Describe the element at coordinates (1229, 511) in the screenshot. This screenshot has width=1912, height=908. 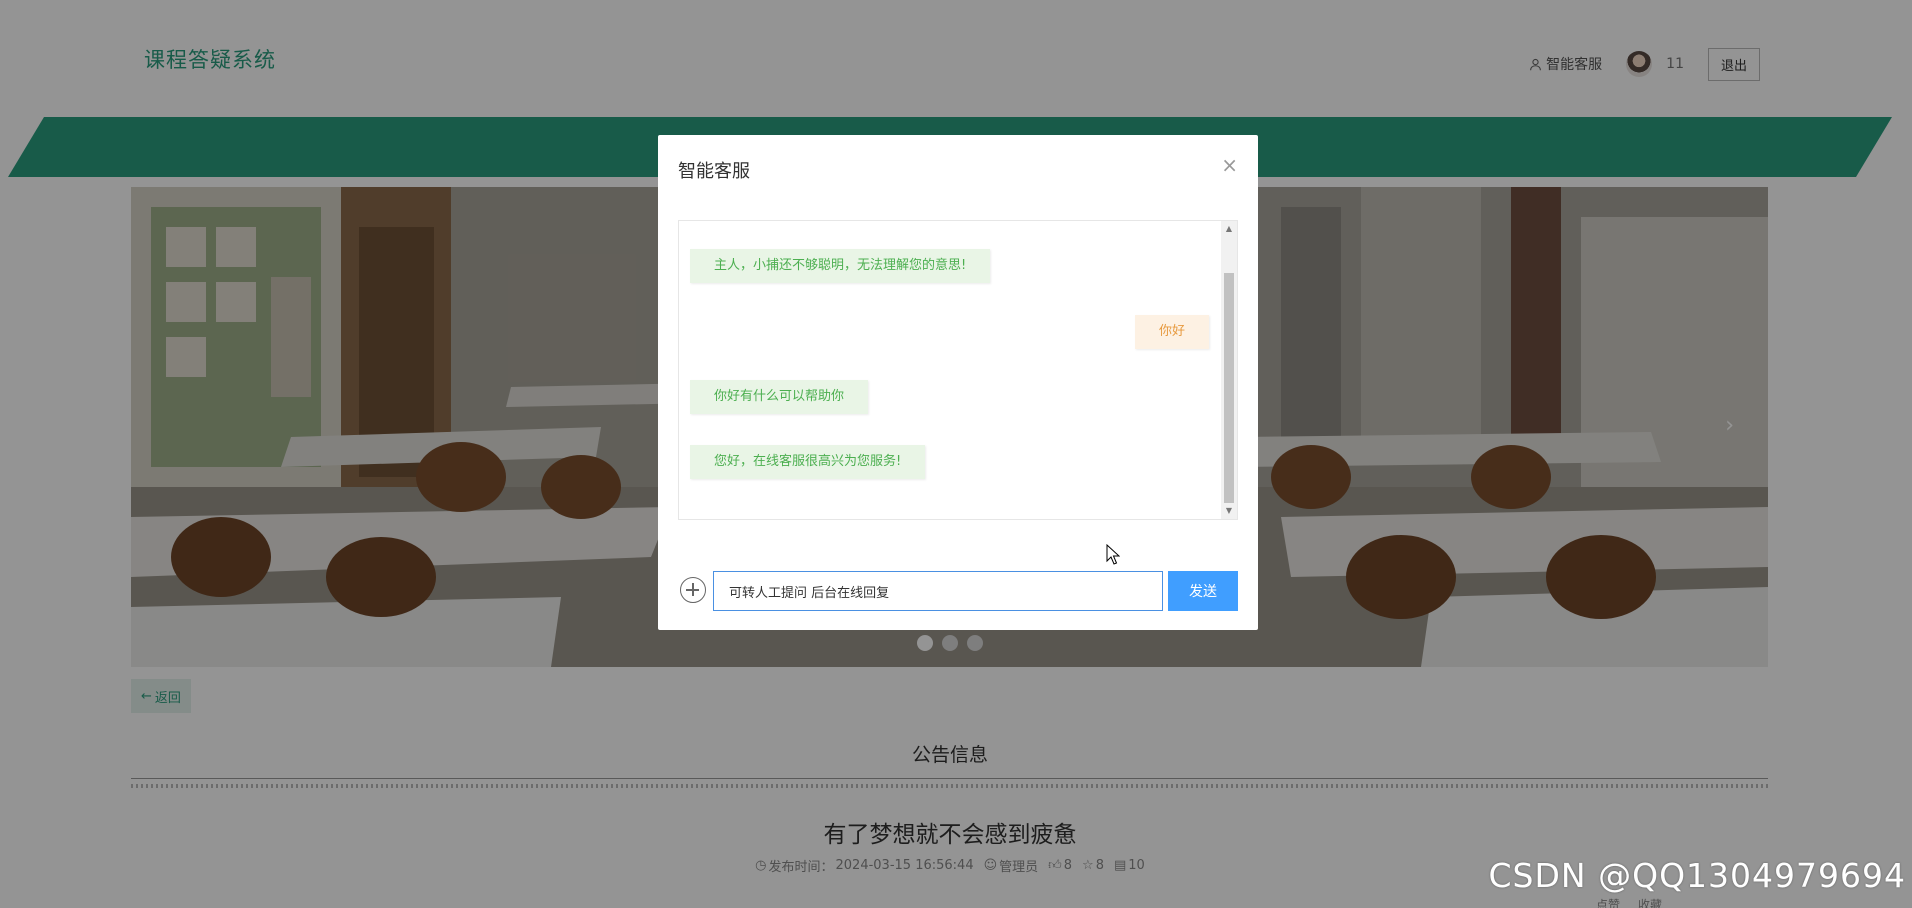
I see `scroll-down-arrow-icon: ▼` at that location.